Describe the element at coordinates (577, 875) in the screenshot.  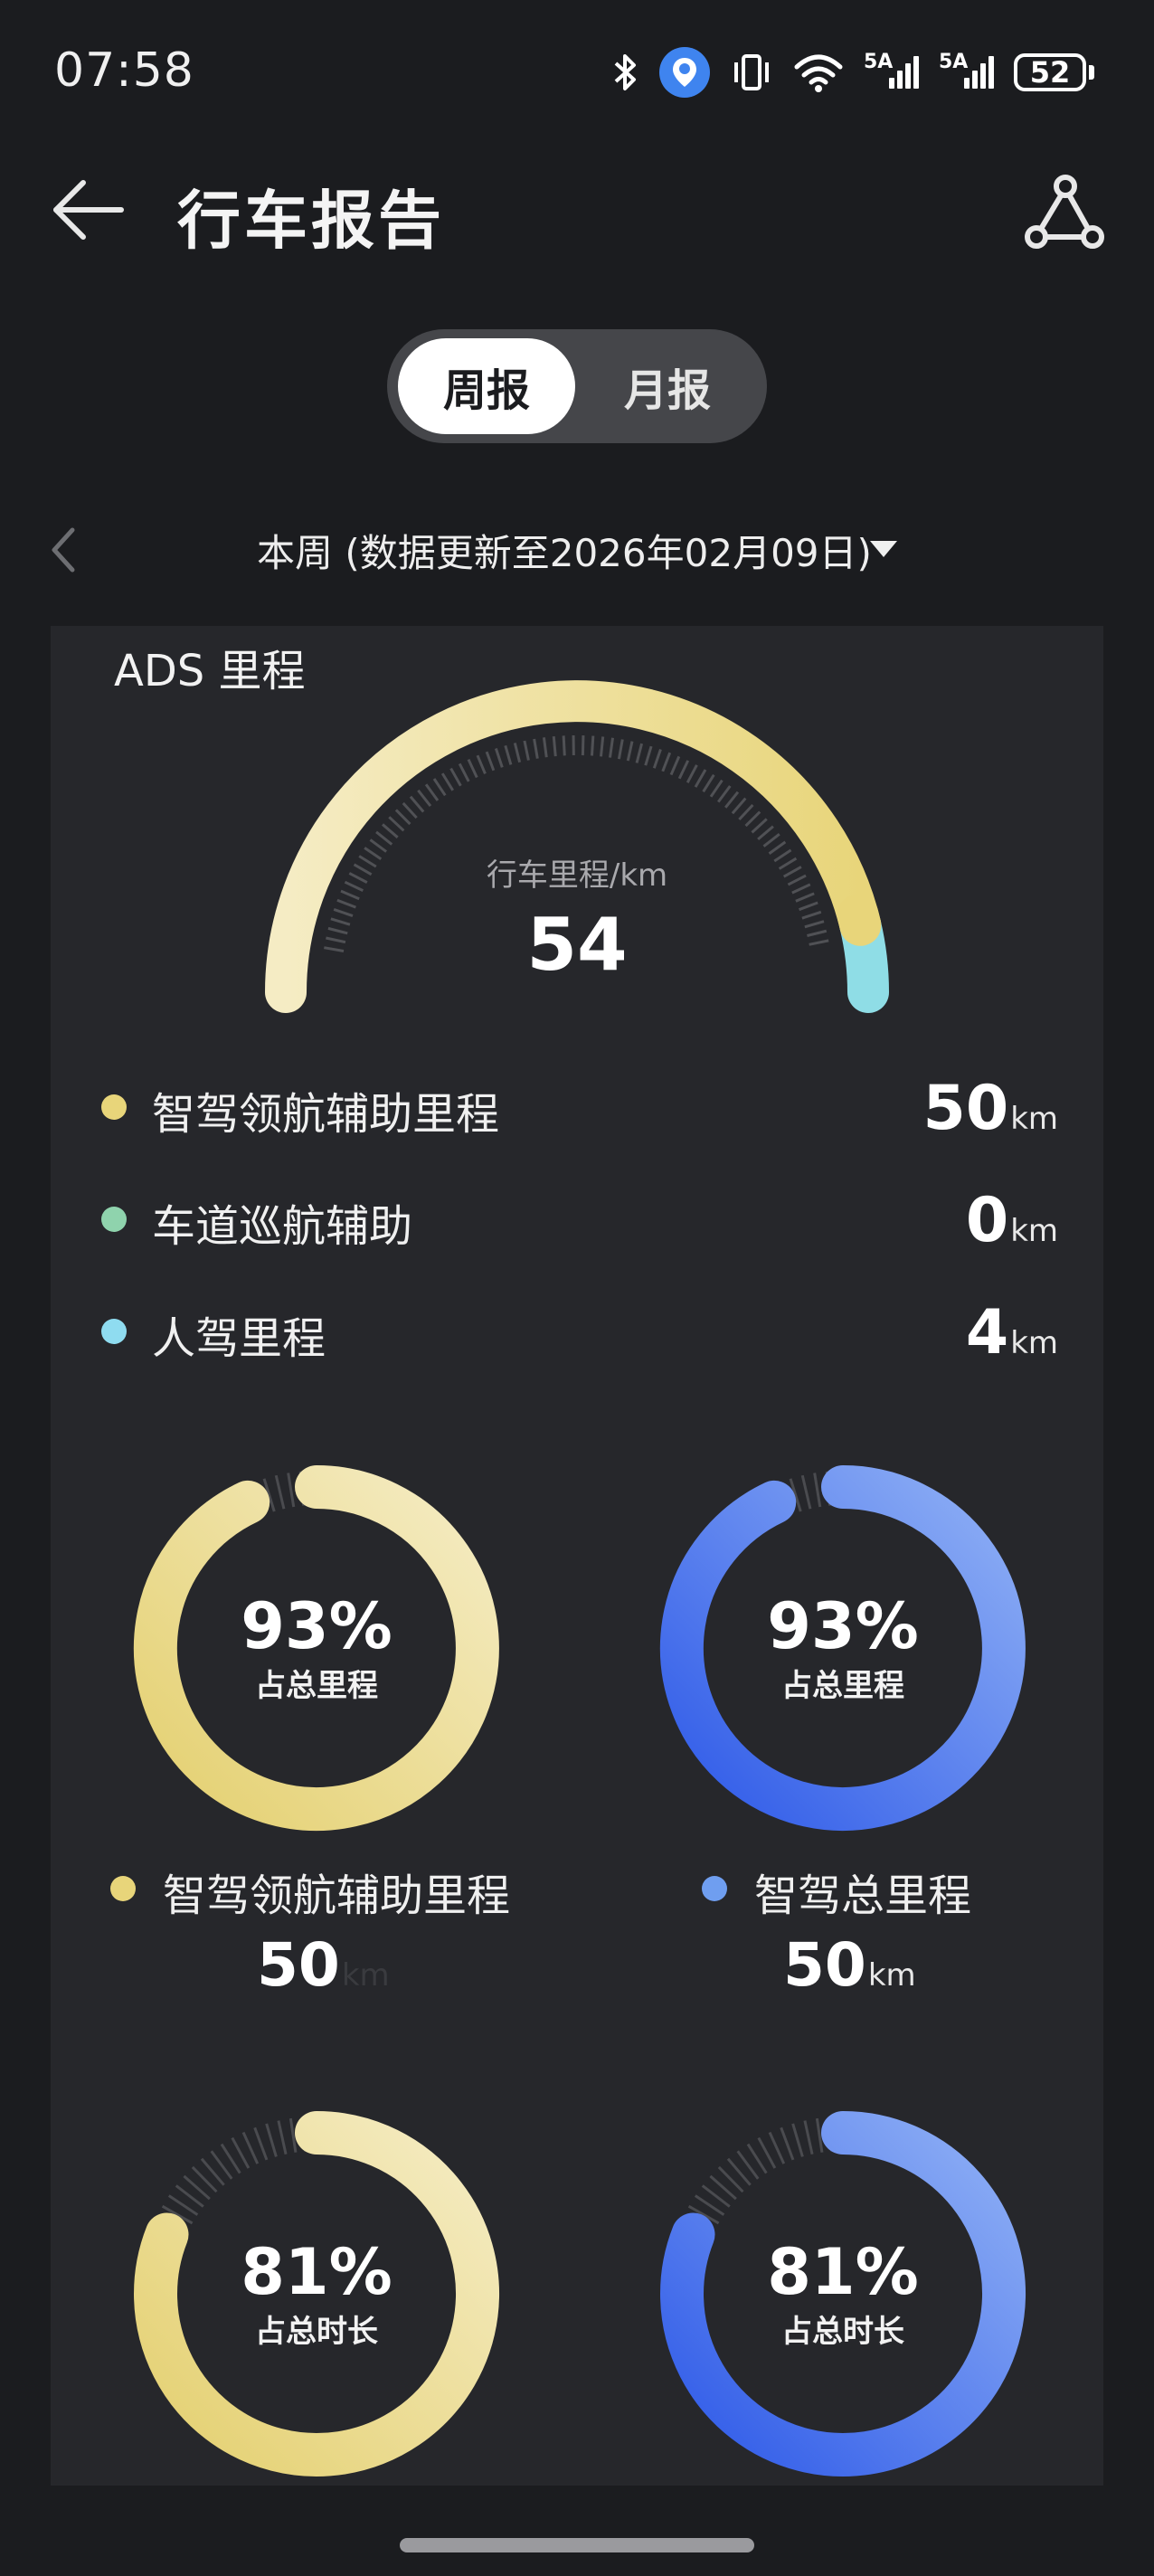
I see `gauge-label: 行车里程/km` at that location.